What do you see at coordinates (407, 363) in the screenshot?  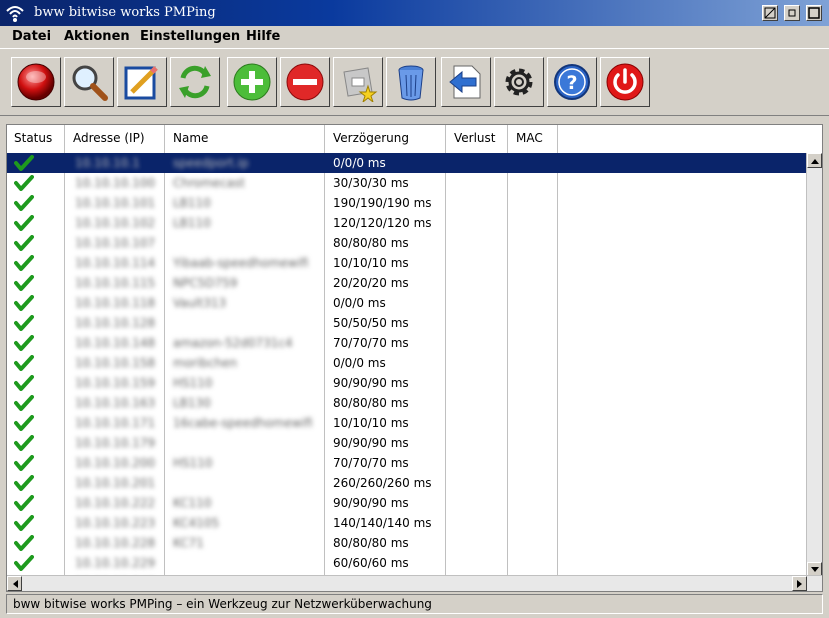 I see `table-row: 10.10.10.158 moribchen 0/0/0 ms` at bounding box center [407, 363].